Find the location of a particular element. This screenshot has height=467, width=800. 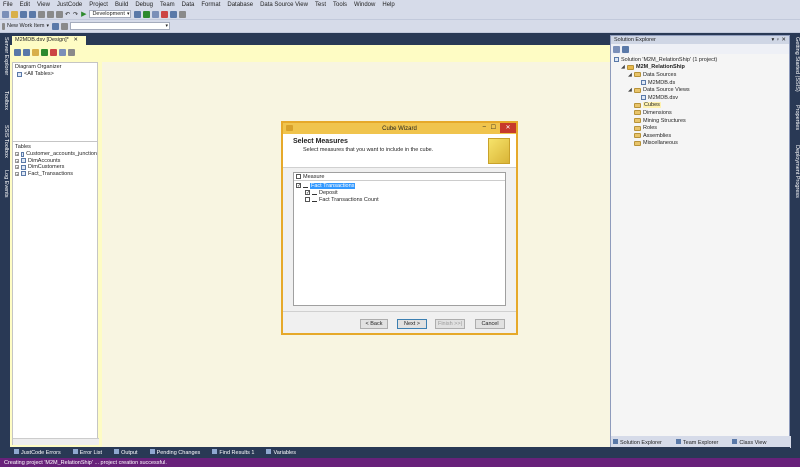

menu-item-help: Help is located at coordinates (388, 5).